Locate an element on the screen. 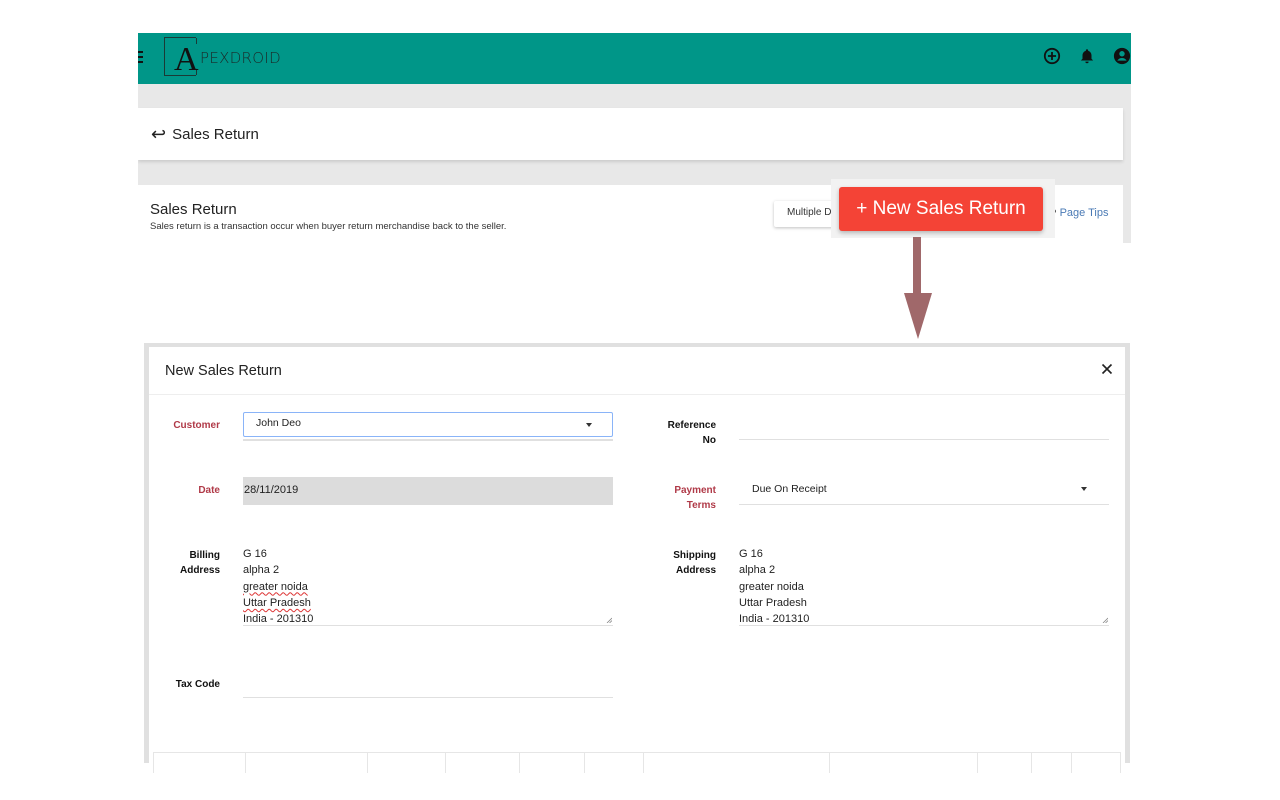 The image size is (1280, 800). shipping-address-label: Shipping Address is located at coordinates (683, 563).